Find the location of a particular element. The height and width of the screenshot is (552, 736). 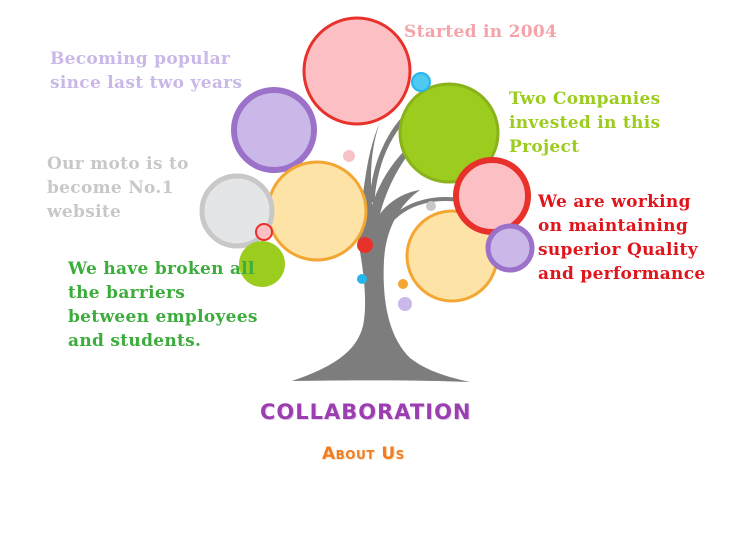

blue-dot is located at coordinates (421, 82).